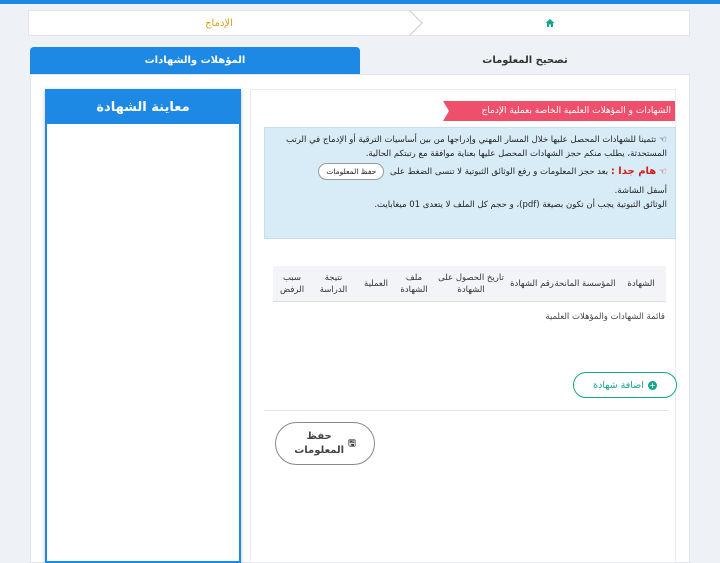  I want to click on home-icon, so click(550, 23).